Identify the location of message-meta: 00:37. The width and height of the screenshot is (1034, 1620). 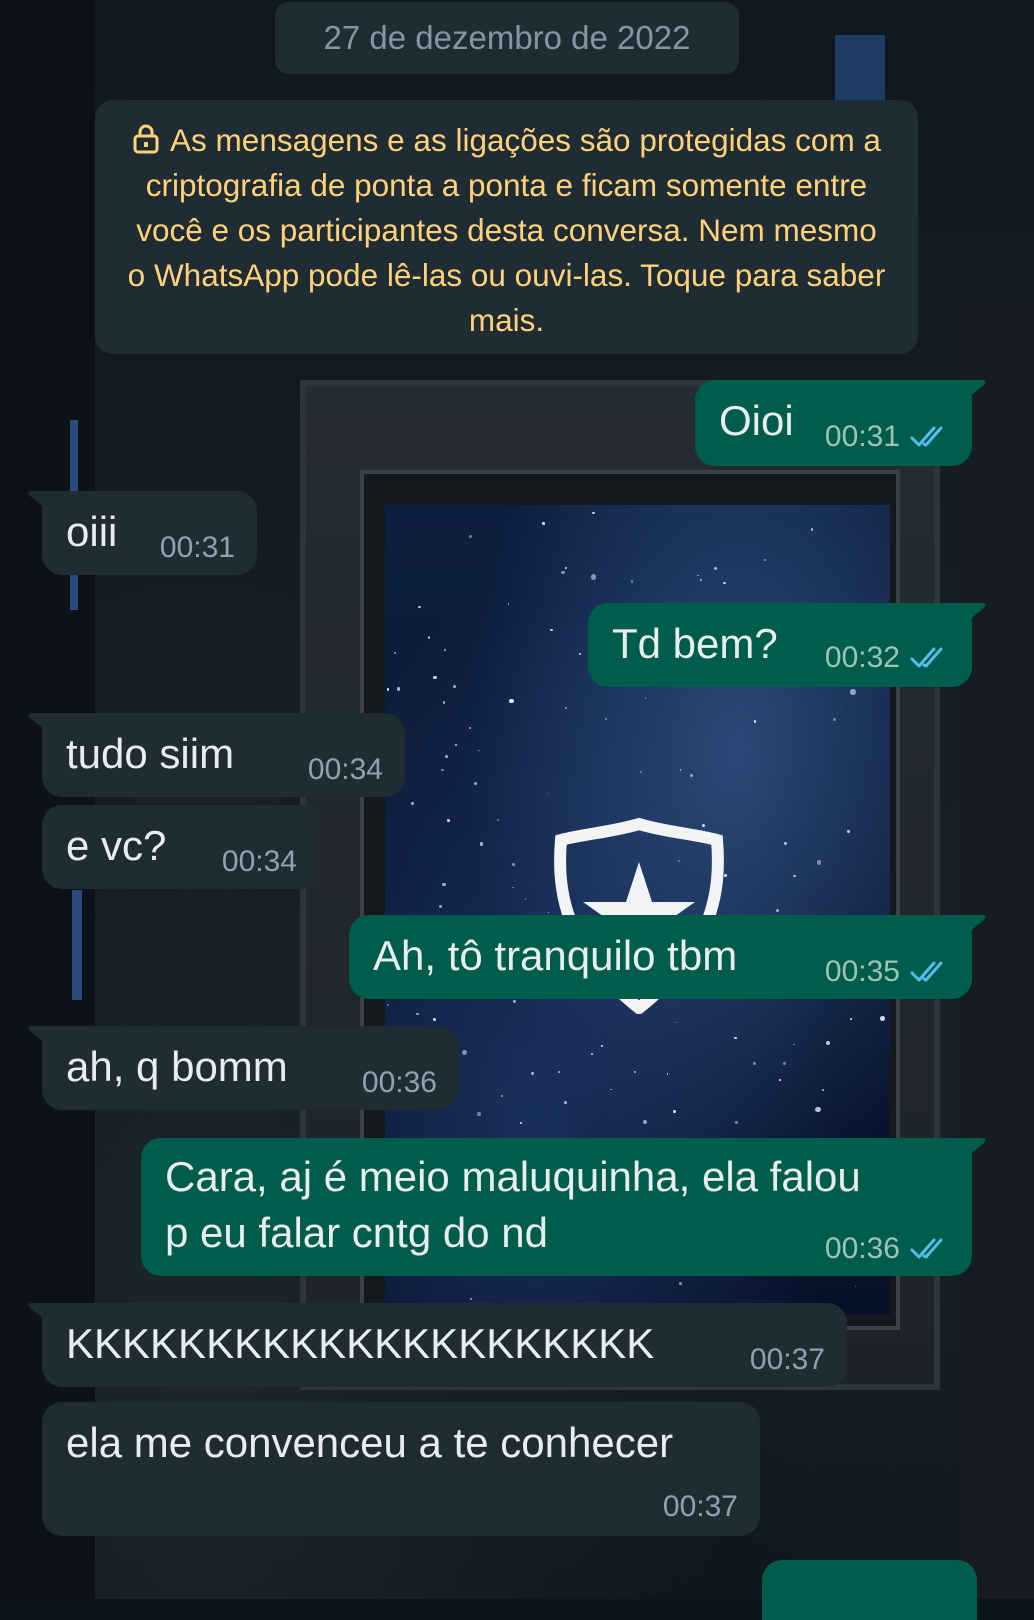
(787, 1360).